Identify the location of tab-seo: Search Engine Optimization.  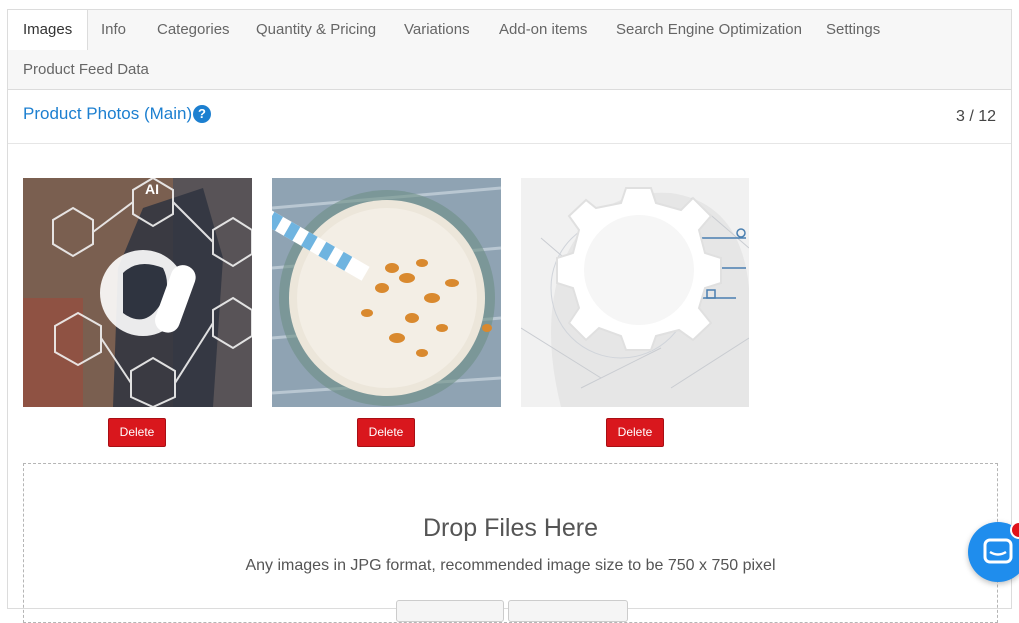
(709, 30).